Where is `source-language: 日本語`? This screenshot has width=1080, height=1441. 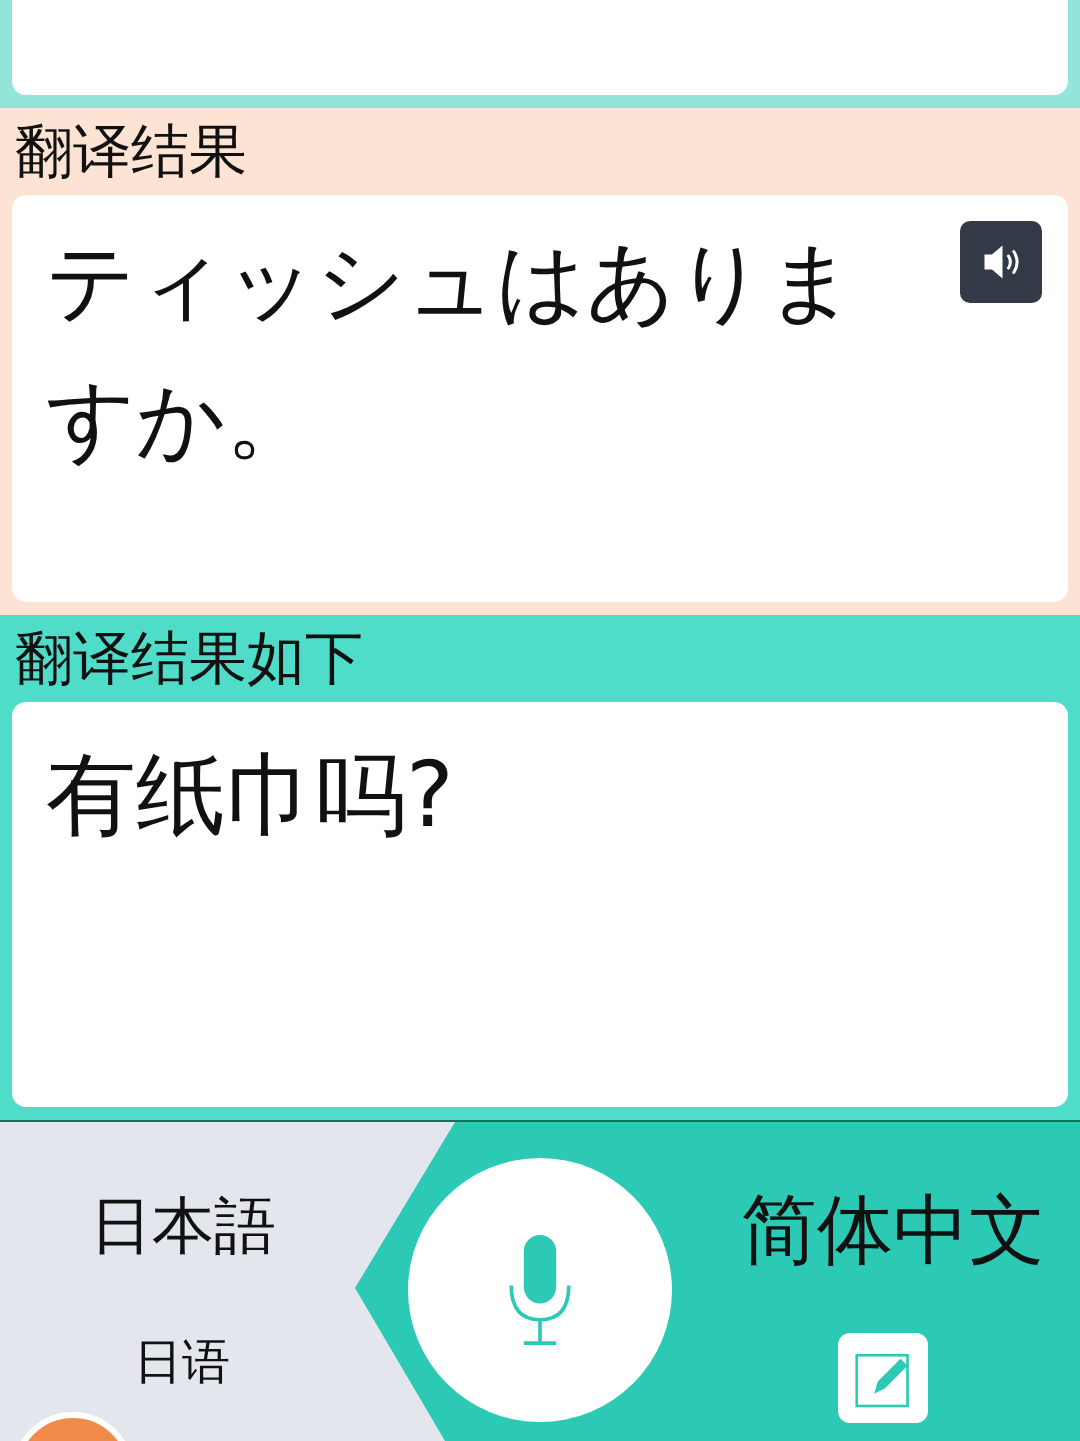
source-language: 日本語 is located at coordinates (183, 1226).